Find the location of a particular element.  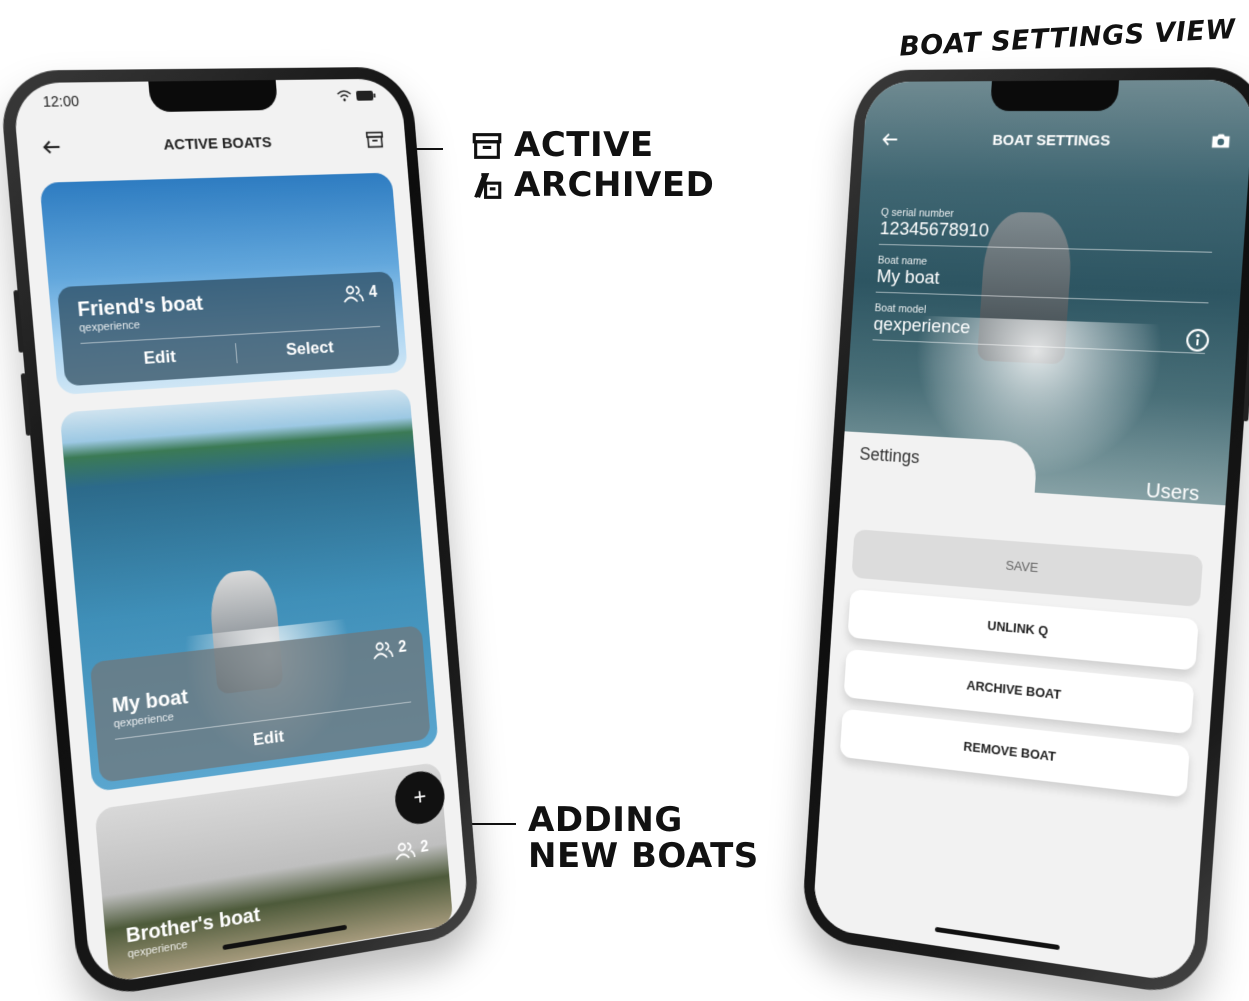

boat-model-field: Boat model qexperience is located at coordinates (1040, 328).